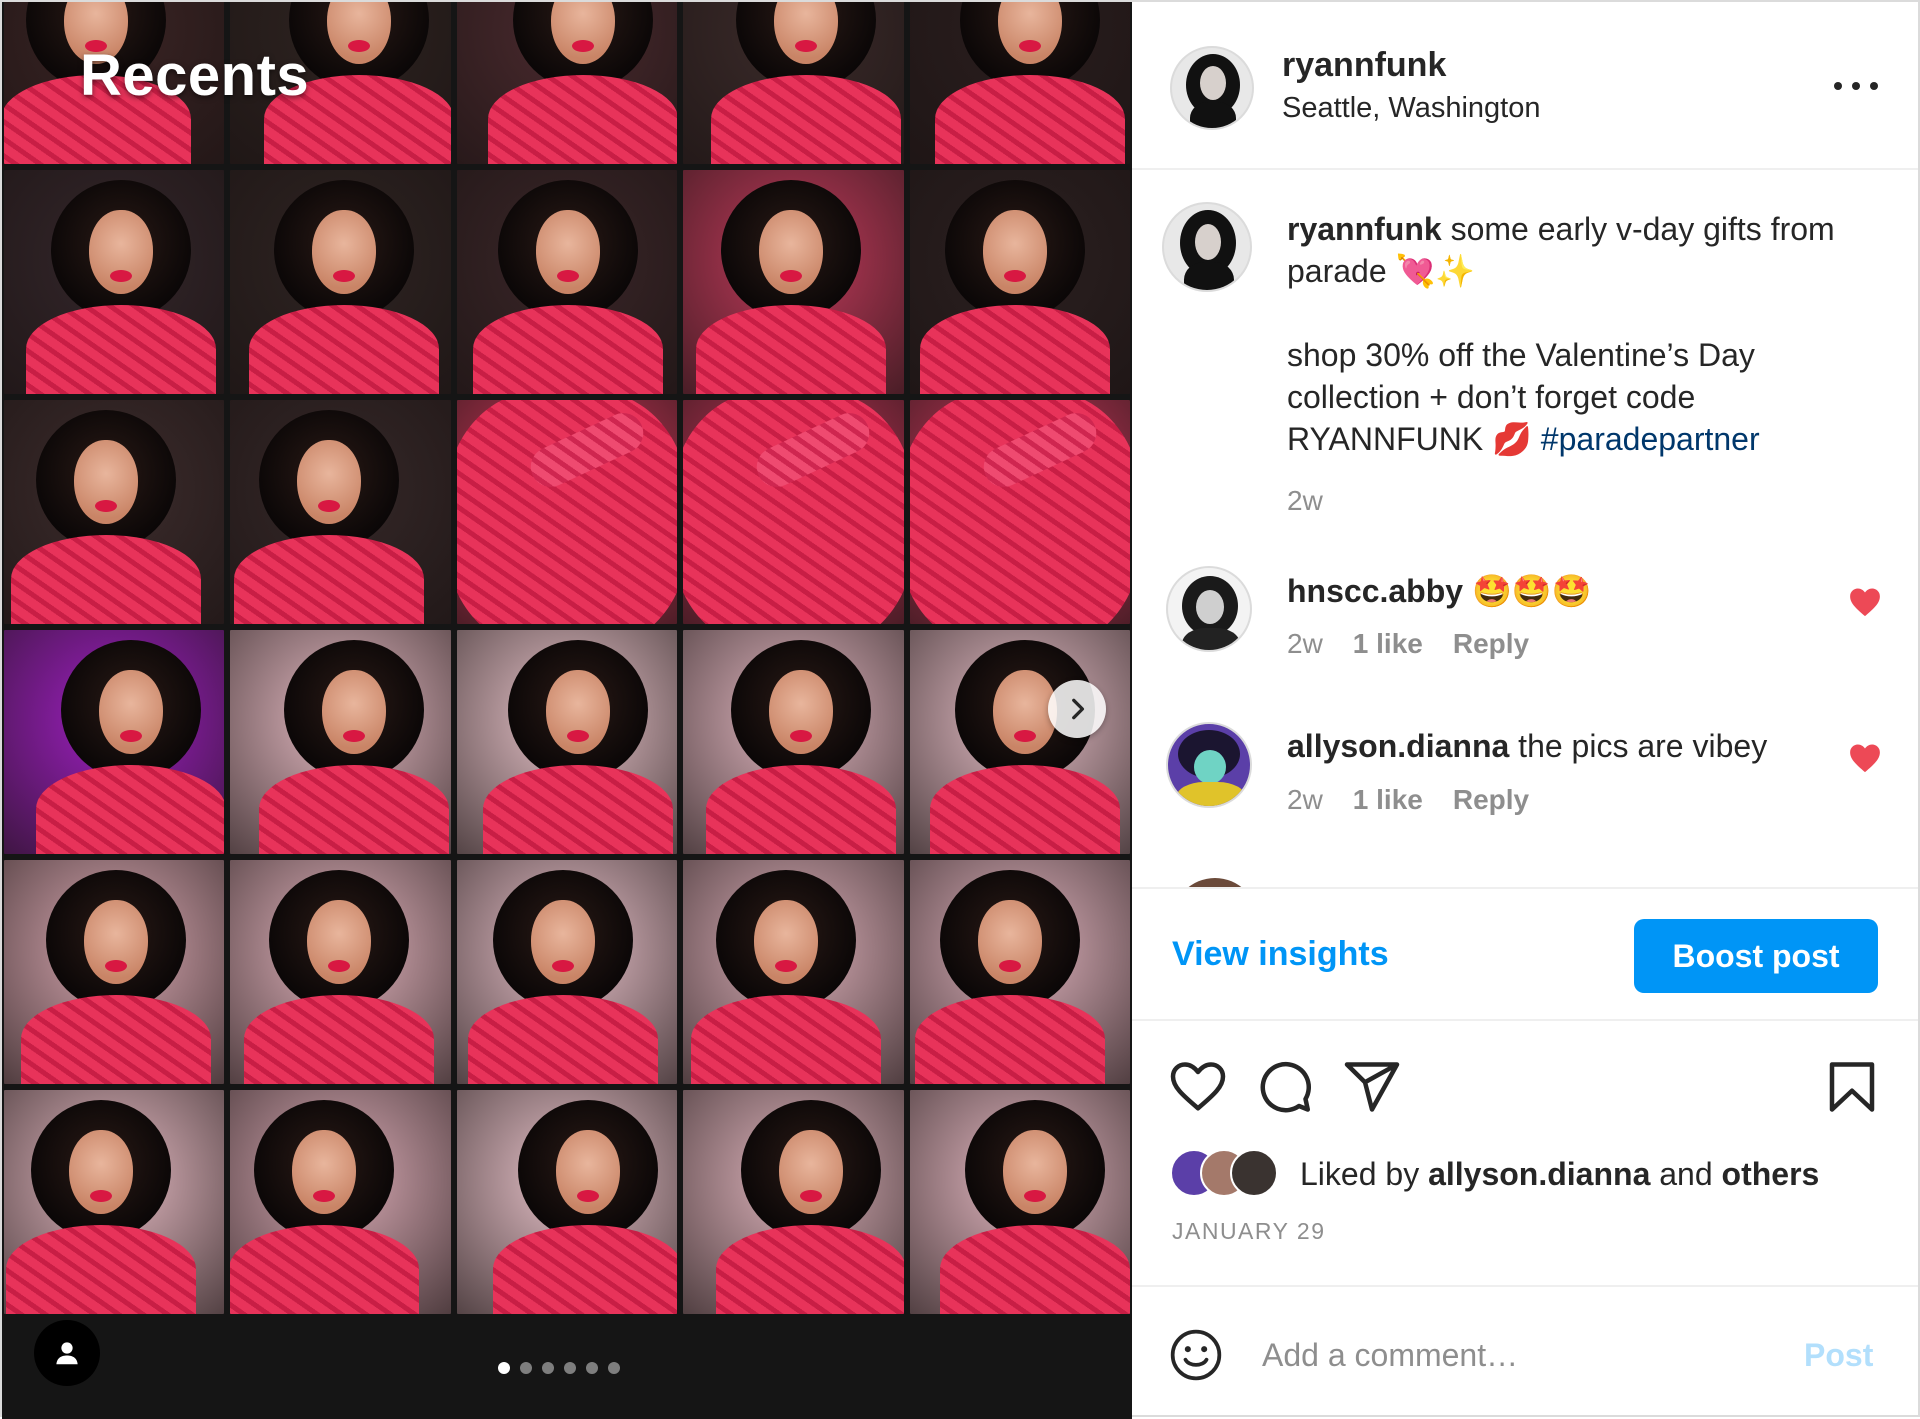  Describe the element at coordinates (1587, 501) in the screenshot. I see `caption-timestamp: 2w` at that location.